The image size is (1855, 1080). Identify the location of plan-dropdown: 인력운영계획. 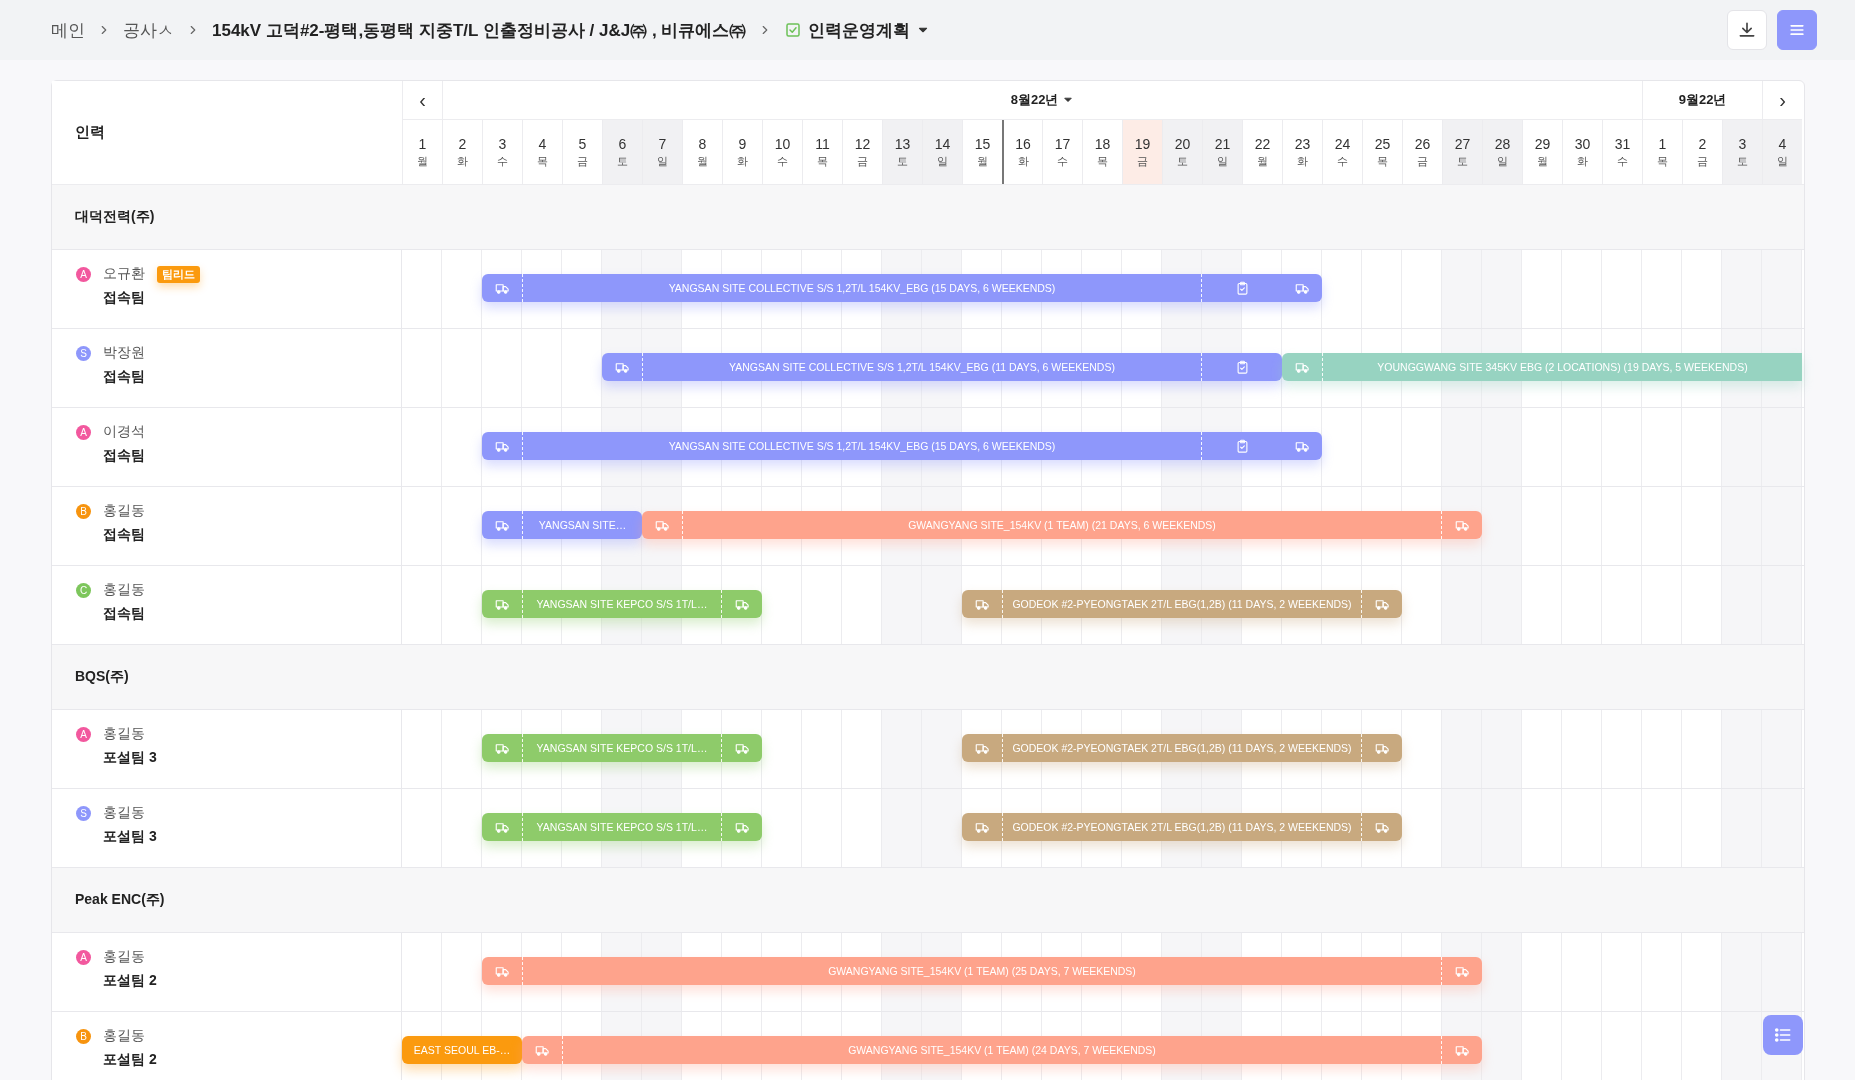
(857, 30).